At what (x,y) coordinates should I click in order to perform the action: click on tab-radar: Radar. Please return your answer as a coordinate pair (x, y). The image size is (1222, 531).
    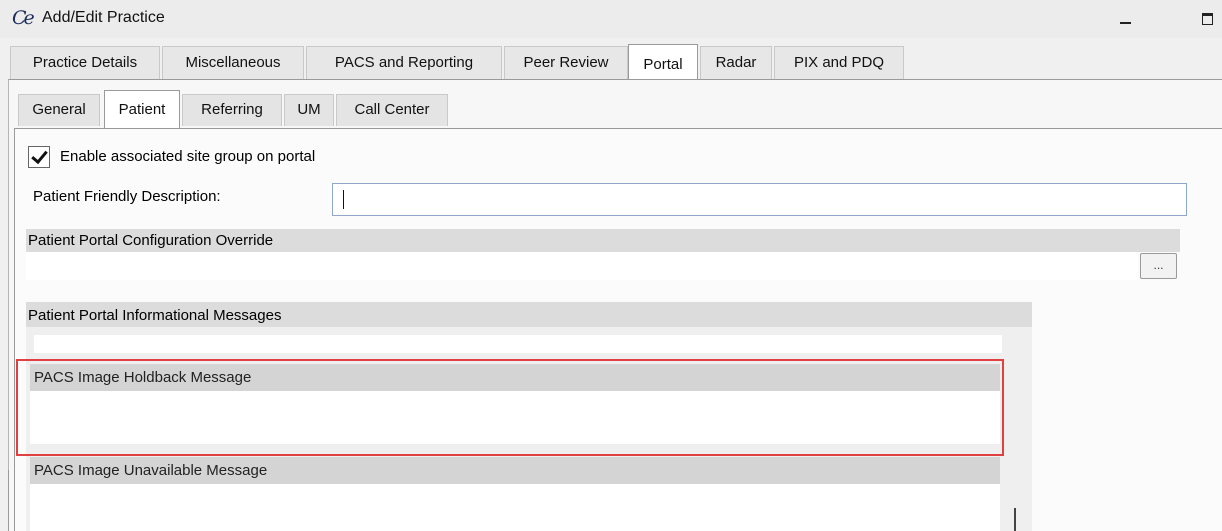
    Looking at the image, I should click on (736, 63).